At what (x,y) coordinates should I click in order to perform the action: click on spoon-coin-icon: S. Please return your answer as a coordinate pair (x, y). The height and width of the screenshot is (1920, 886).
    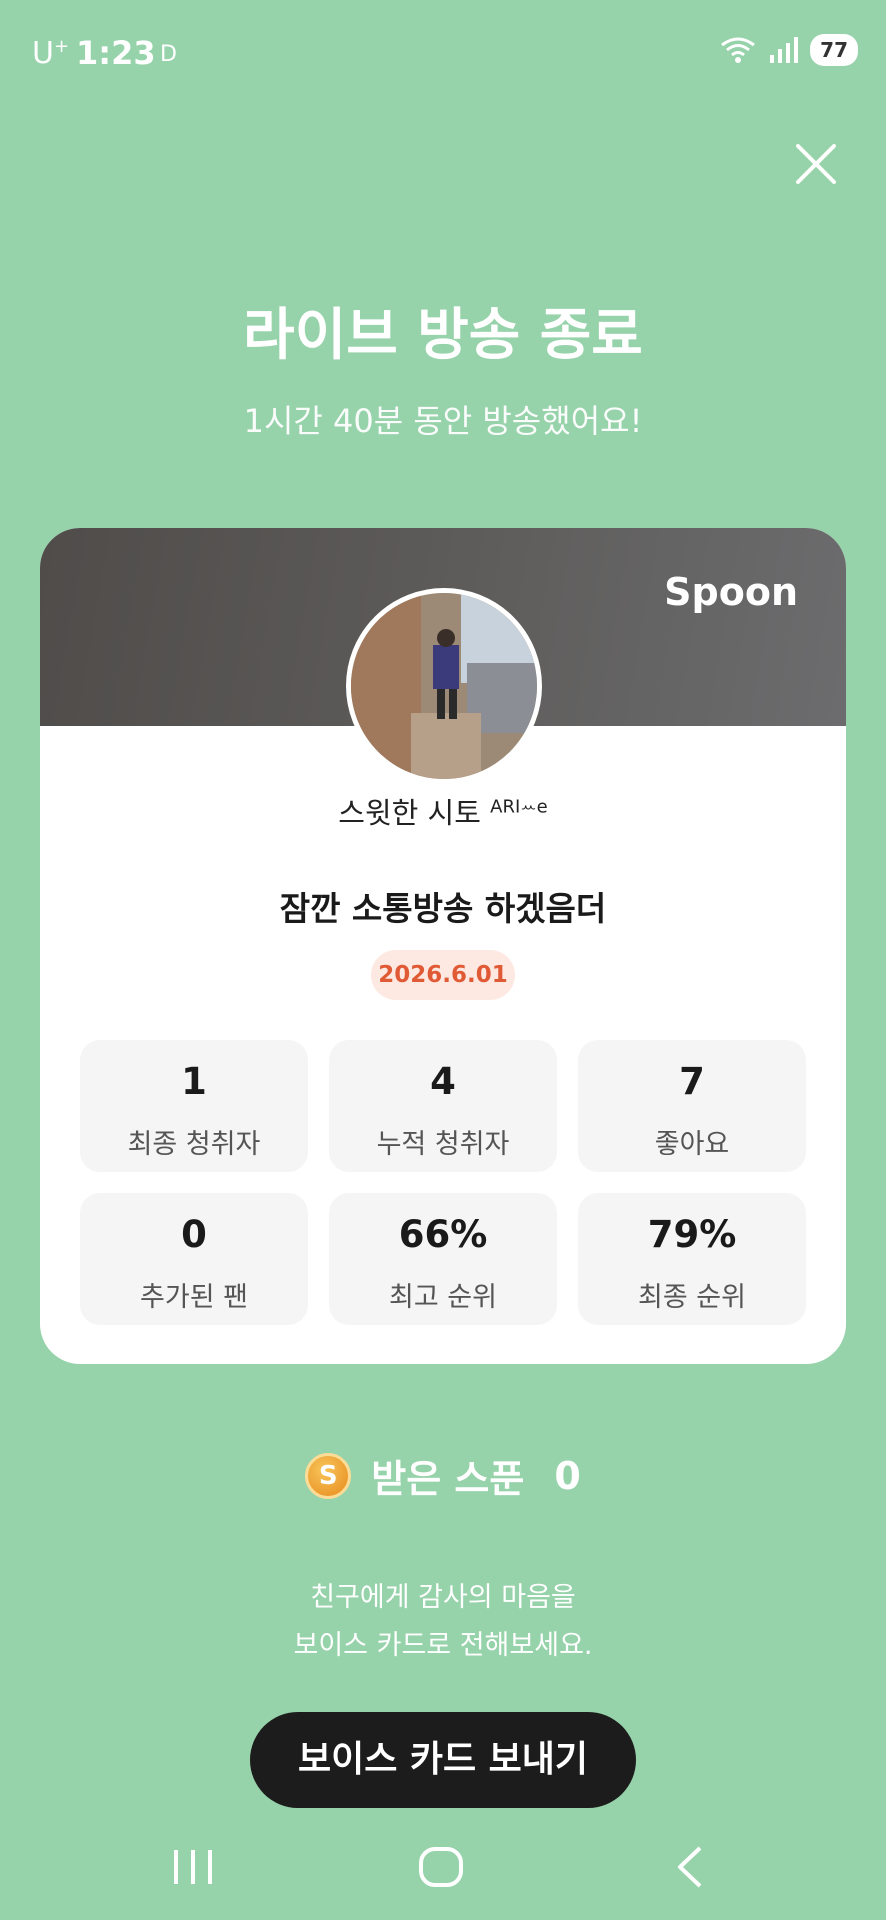
    Looking at the image, I should click on (328, 1475).